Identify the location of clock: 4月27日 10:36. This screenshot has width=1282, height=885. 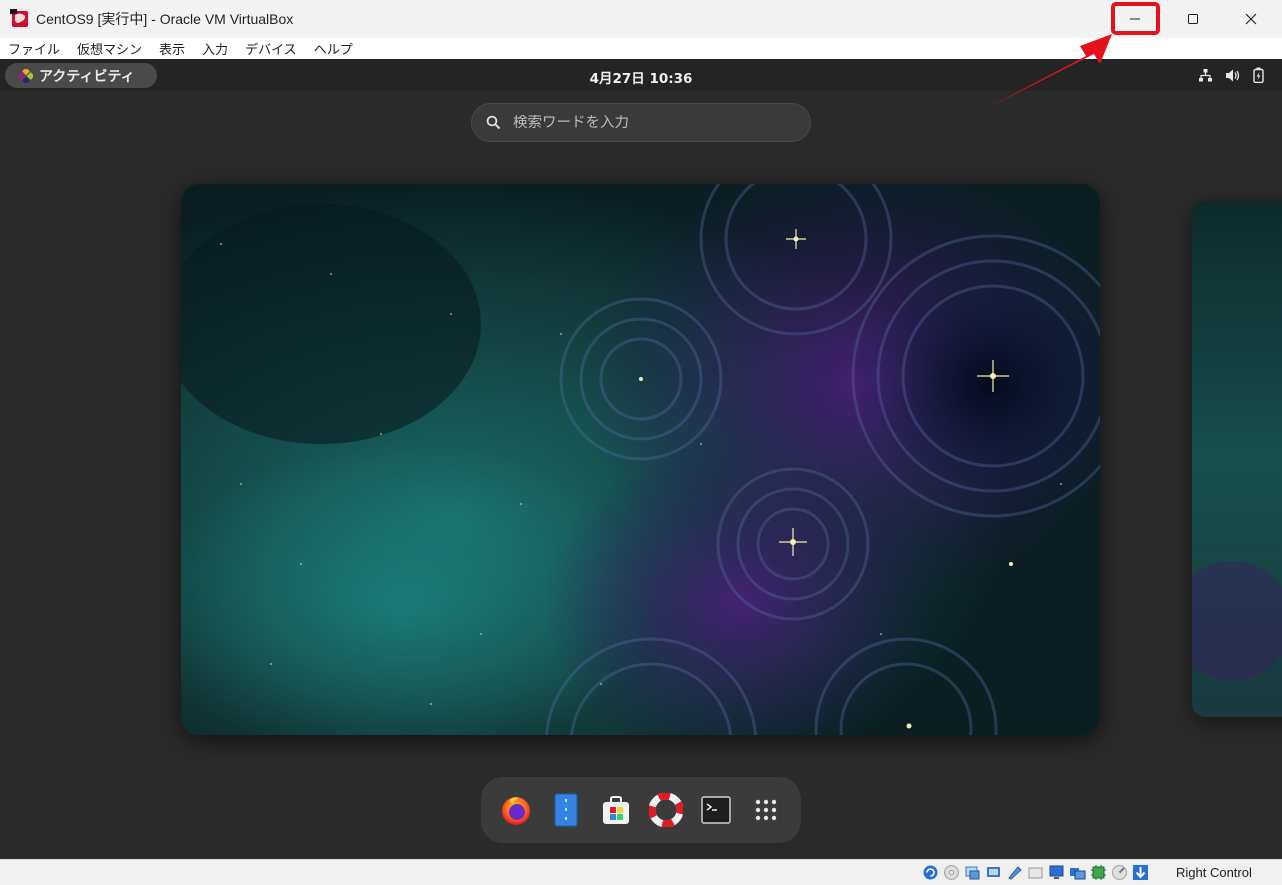
(641, 77).